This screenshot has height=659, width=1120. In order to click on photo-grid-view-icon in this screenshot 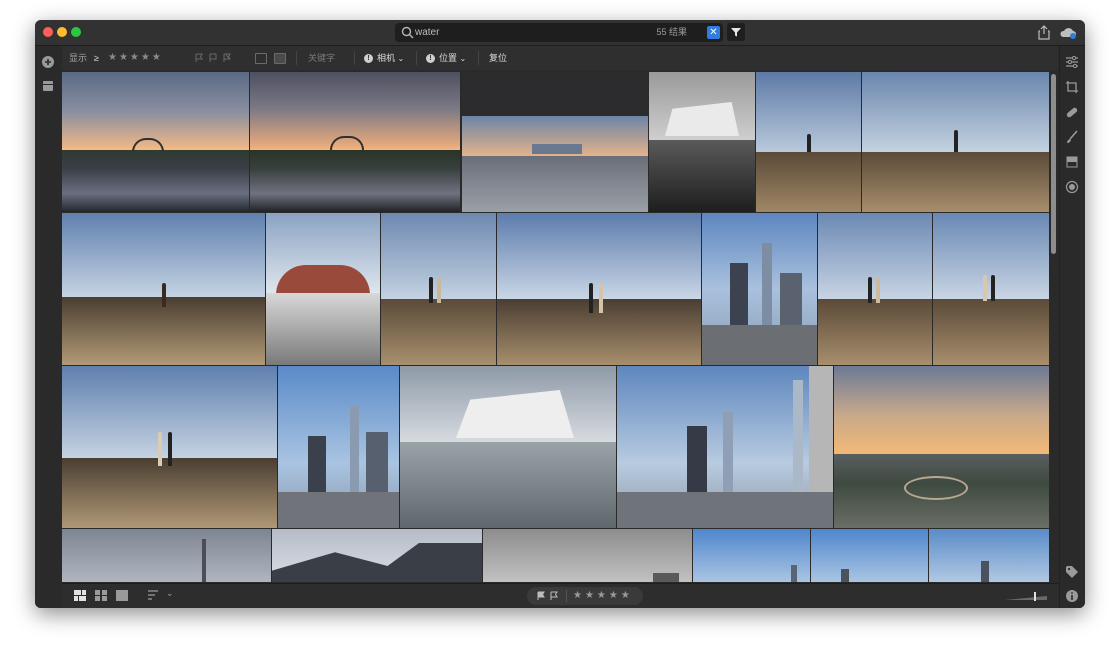, I will do `click(101, 595)`.